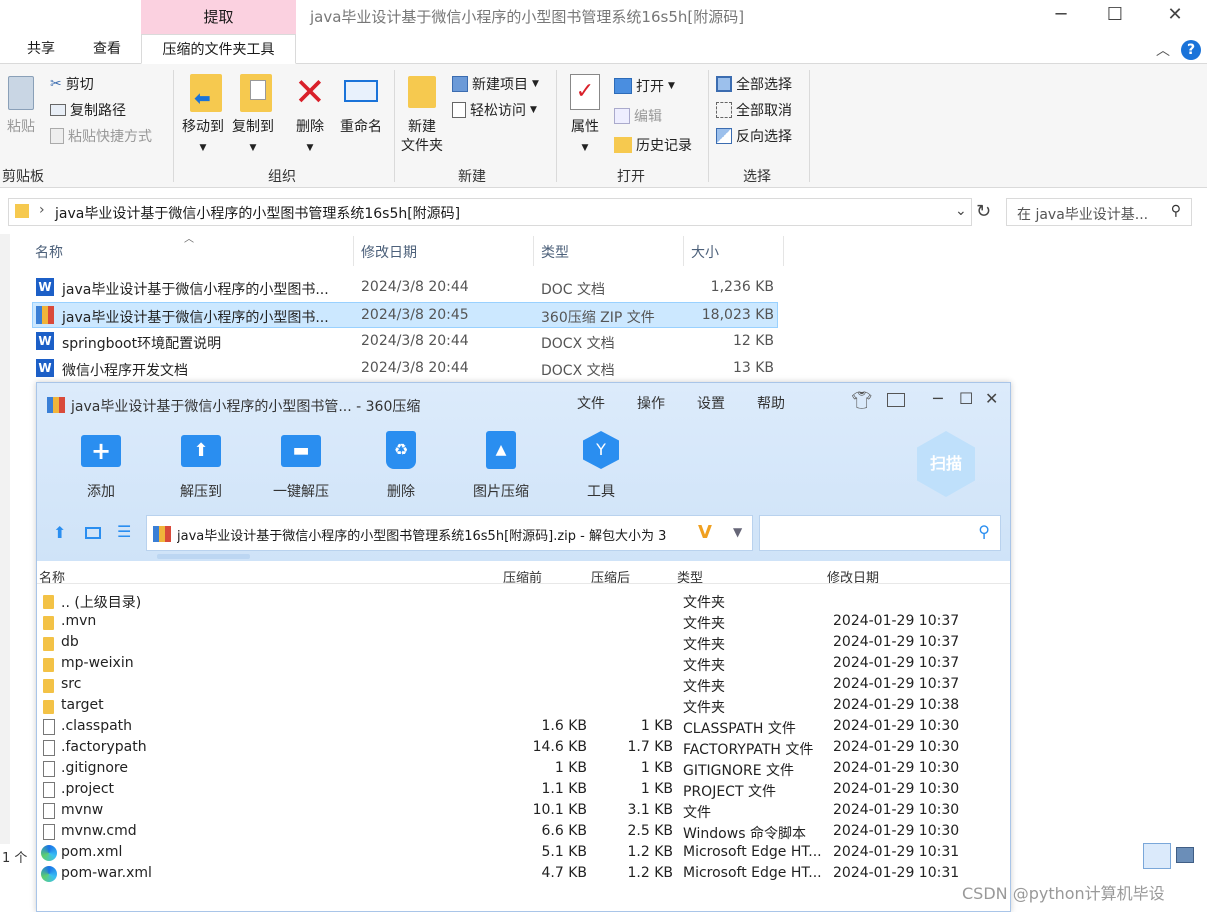  What do you see at coordinates (49, 252) in the screenshot?
I see `column-header-name: 名称` at bounding box center [49, 252].